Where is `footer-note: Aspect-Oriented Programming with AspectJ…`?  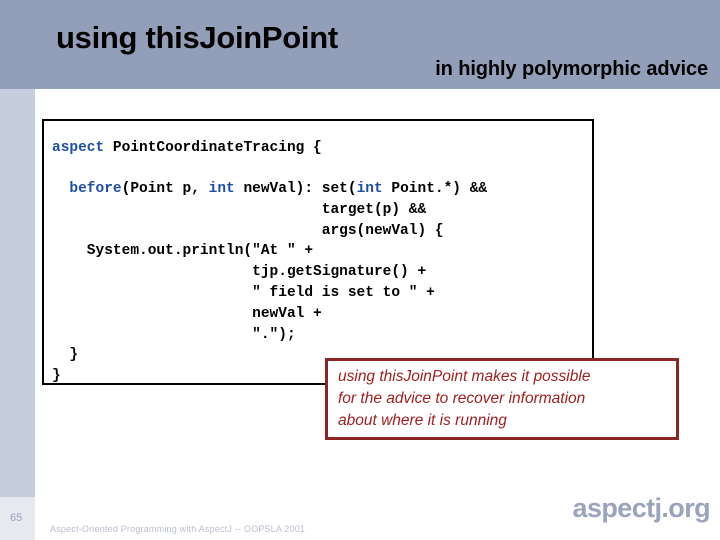
footer-note: Aspect-Oriented Programming with AspectJ… is located at coordinates (178, 529).